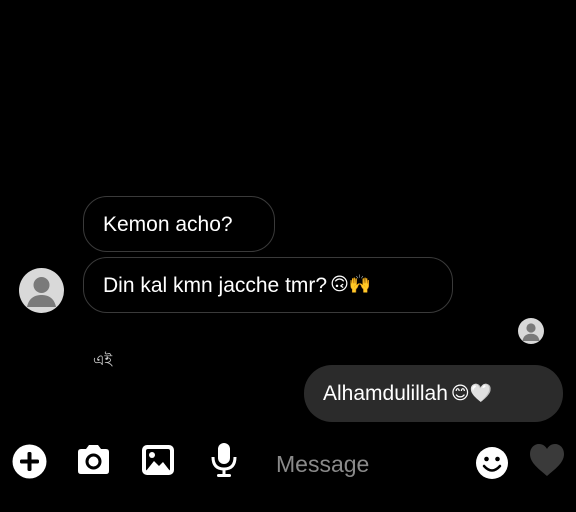 This screenshot has height=512, width=576. Describe the element at coordinates (492, 463) in the screenshot. I see `emoji-icon` at that location.